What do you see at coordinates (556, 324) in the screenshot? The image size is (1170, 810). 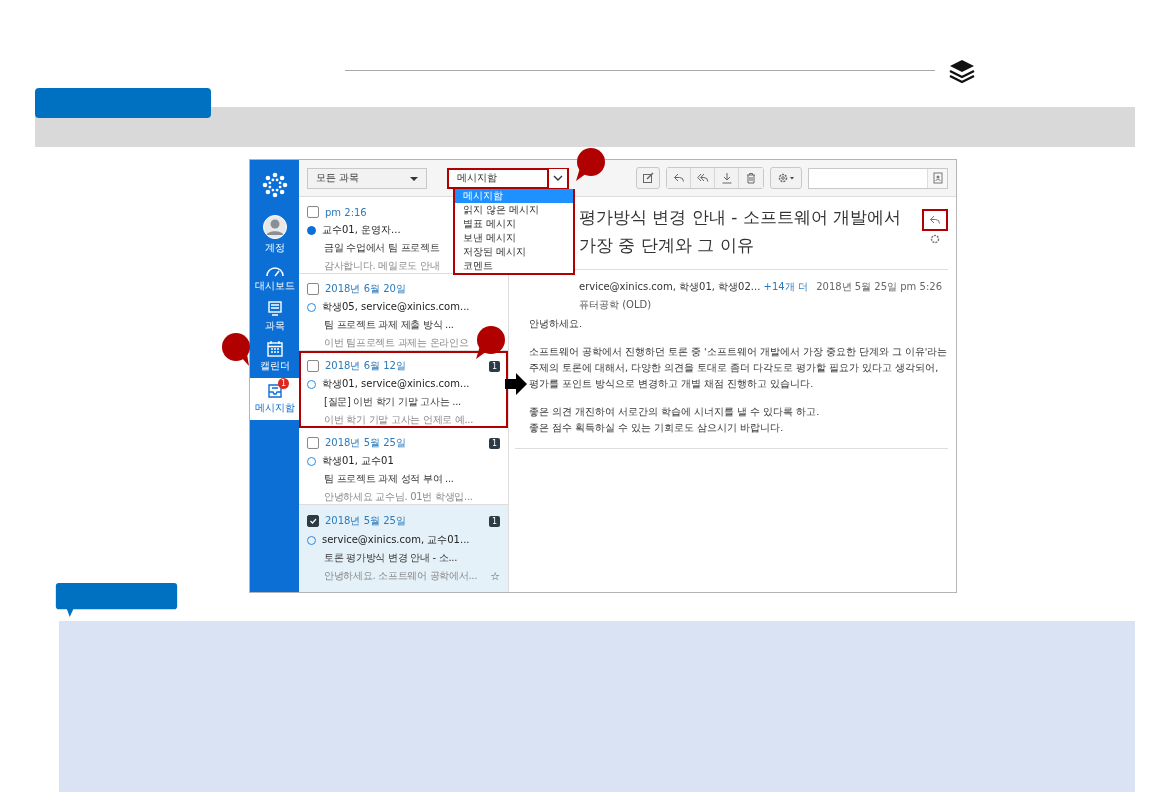 I see `message-paragraph: 안녕하세요.` at bounding box center [556, 324].